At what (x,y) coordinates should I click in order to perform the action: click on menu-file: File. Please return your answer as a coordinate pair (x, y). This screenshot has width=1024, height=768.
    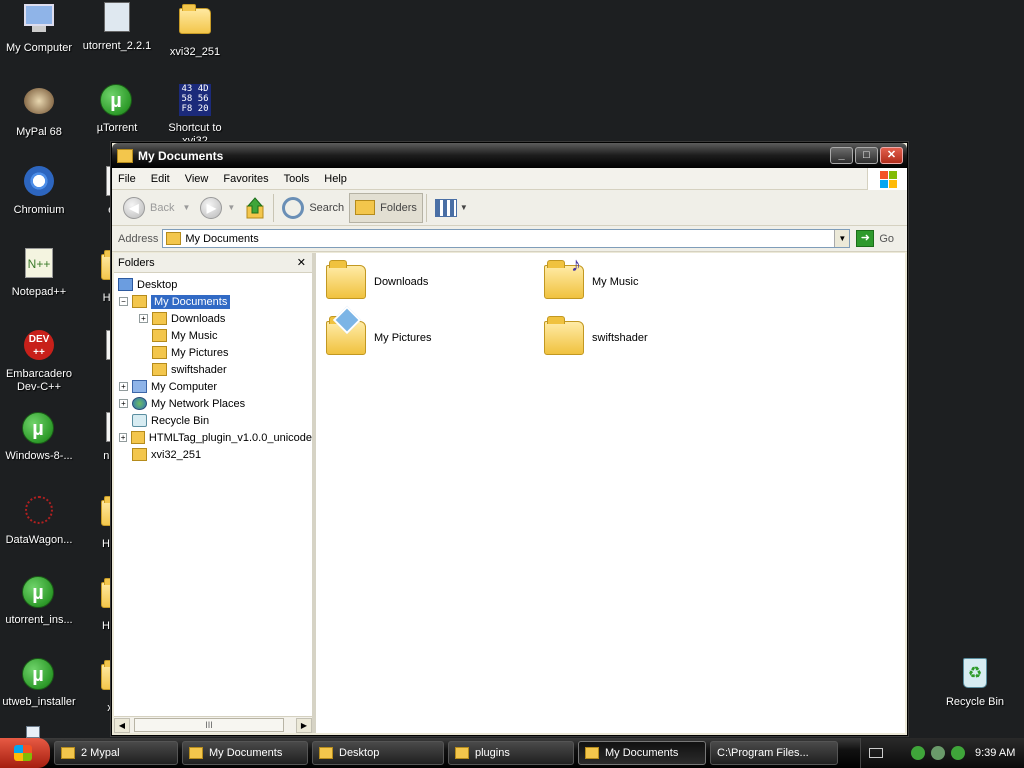
    Looking at the image, I should click on (128, 179).